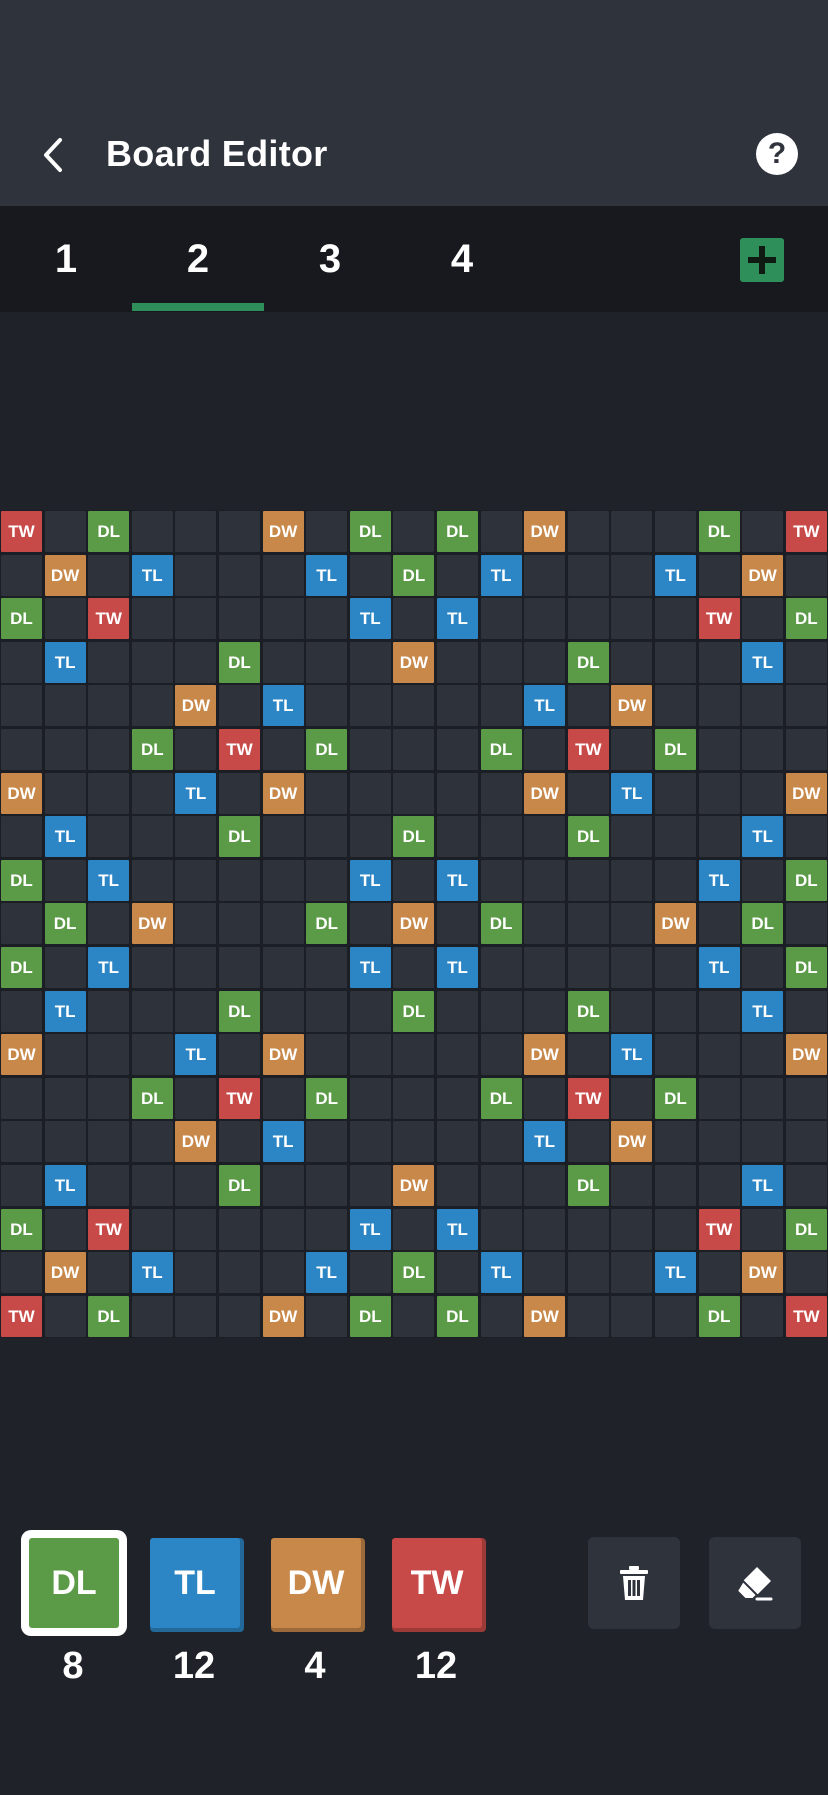  I want to click on help-button: ?, so click(777, 154).